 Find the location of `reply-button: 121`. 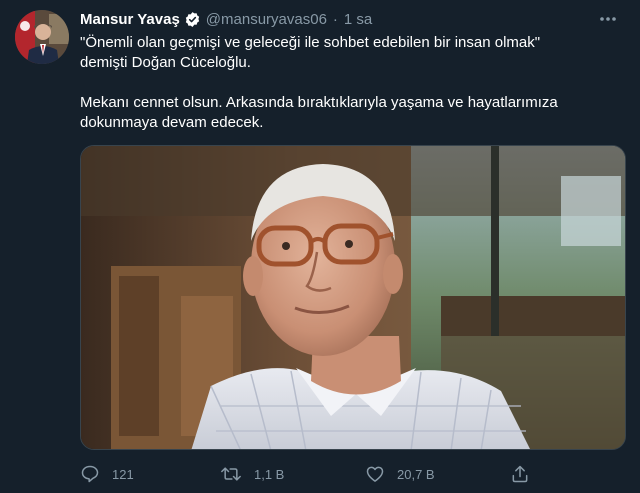

reply-button: 121 is located at coordinates (107, 474).